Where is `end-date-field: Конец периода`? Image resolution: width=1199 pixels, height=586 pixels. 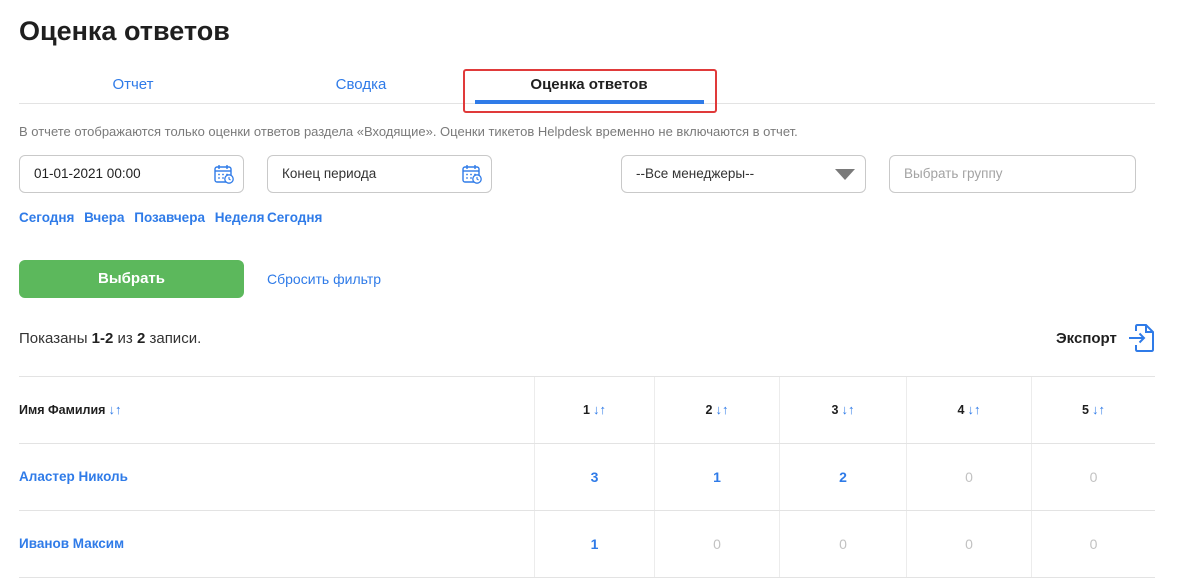
end-date-field: Конец периода is located at coordinates (379, 174).